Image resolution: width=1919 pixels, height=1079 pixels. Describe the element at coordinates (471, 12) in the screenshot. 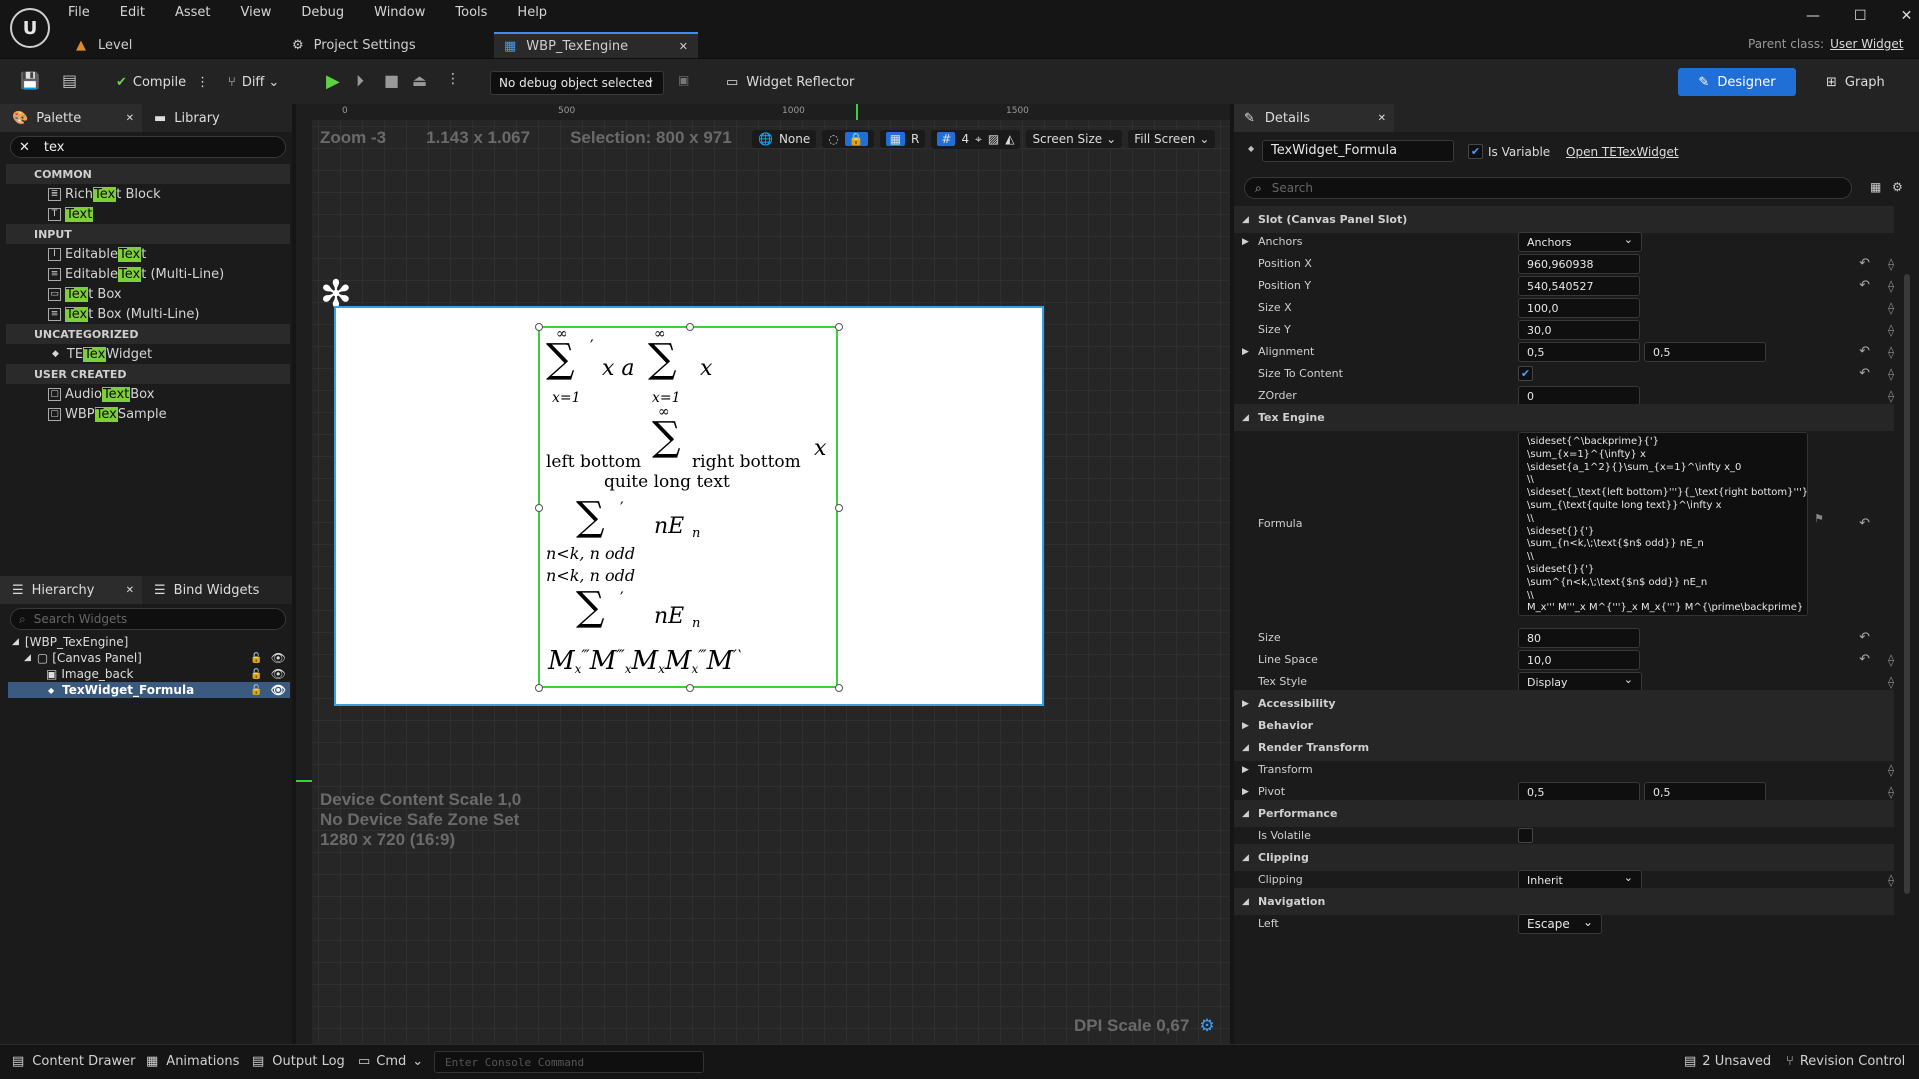

I see `menu-tools: Tools` at that location.